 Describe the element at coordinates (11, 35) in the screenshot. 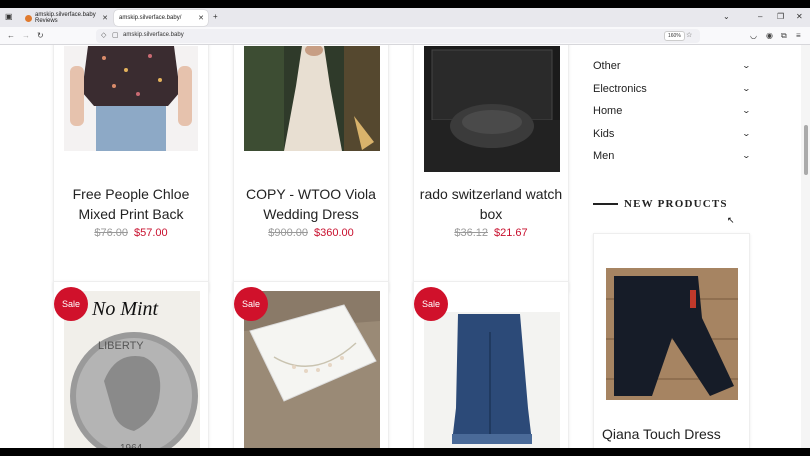

I see `back-icon: ←` at that location.